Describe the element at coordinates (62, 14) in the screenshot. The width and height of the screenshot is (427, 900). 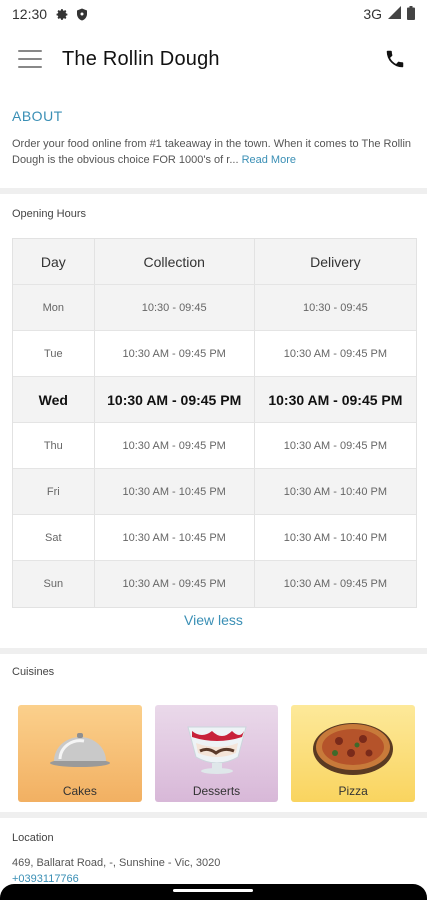
I see `settings-icon` at that location.